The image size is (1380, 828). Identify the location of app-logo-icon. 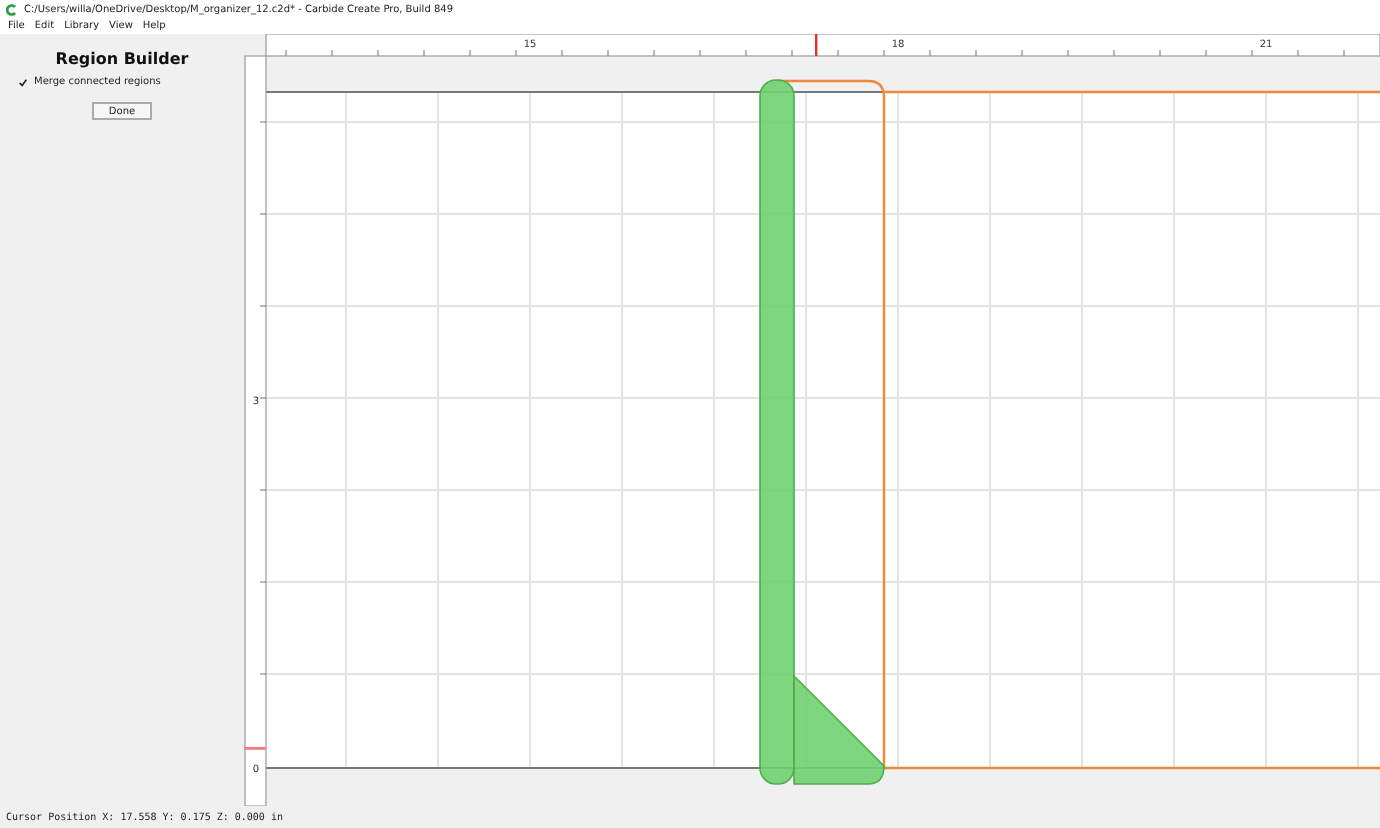
(12, 9).